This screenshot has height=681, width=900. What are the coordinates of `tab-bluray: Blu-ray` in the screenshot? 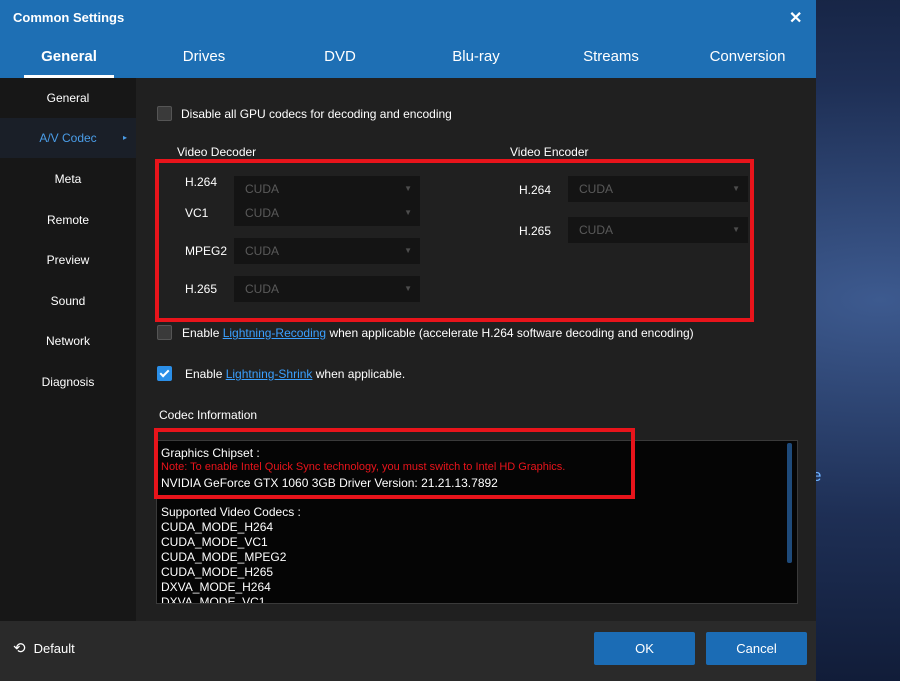 It's located at (476, 62).